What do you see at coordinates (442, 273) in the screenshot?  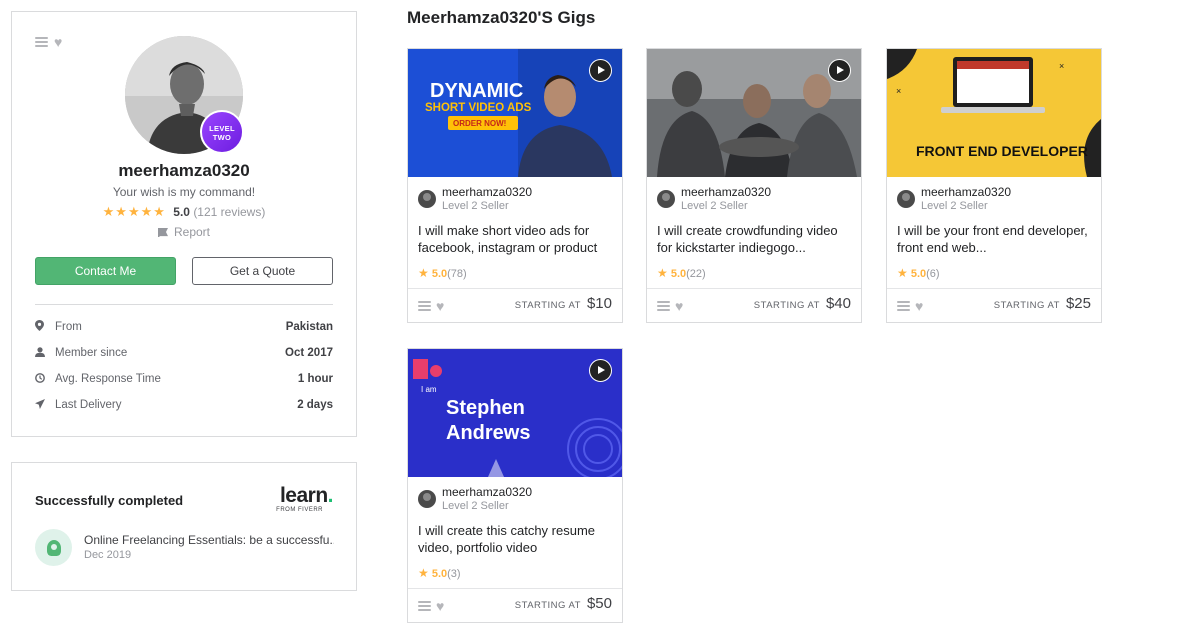 I see `gig-rating: ★ 5.0(78)` at bounding box center [442, 273].